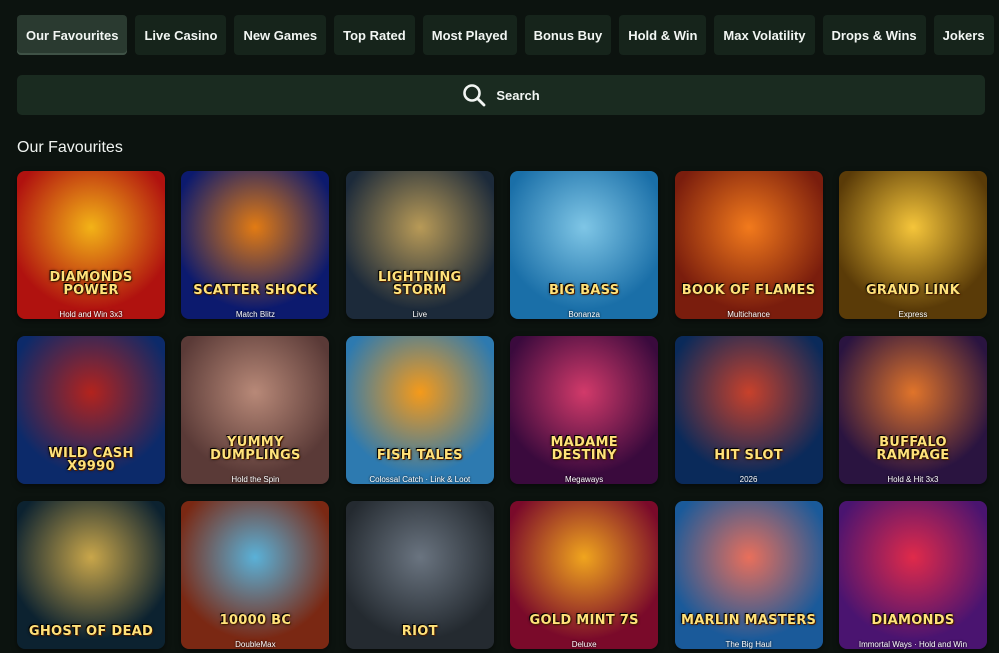 This screenshot has width=999, height=653. What do you see at coordinates (374, 35) in the screenshot?
I see `tab-top-rated: Top Rated` at bounding box center [374, 35].